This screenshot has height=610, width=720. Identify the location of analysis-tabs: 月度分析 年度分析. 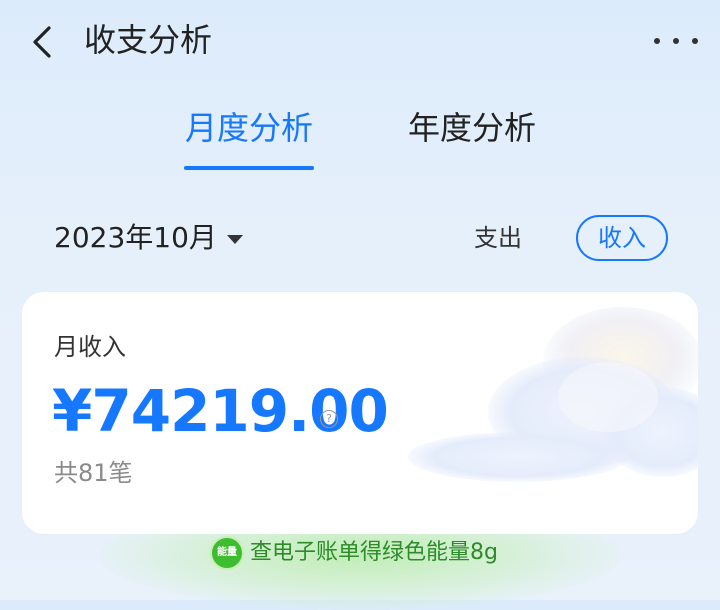
(360, 140).